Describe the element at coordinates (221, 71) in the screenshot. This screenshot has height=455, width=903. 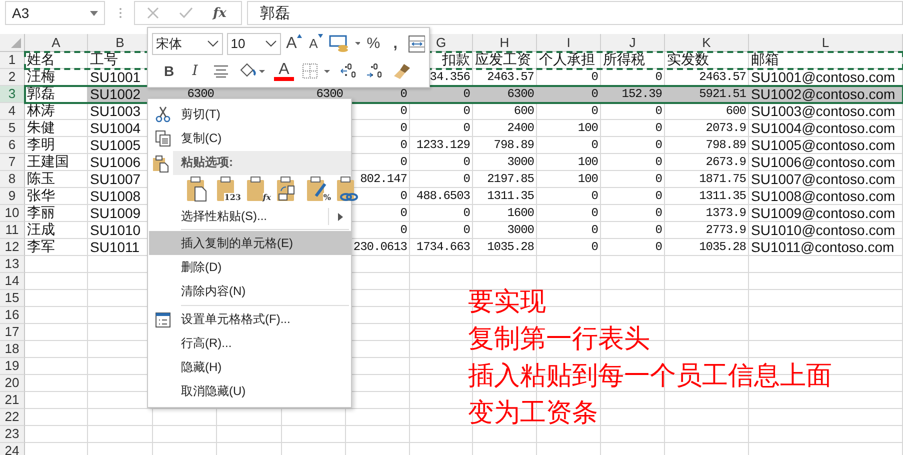
I see `align-center-icon` at that location.